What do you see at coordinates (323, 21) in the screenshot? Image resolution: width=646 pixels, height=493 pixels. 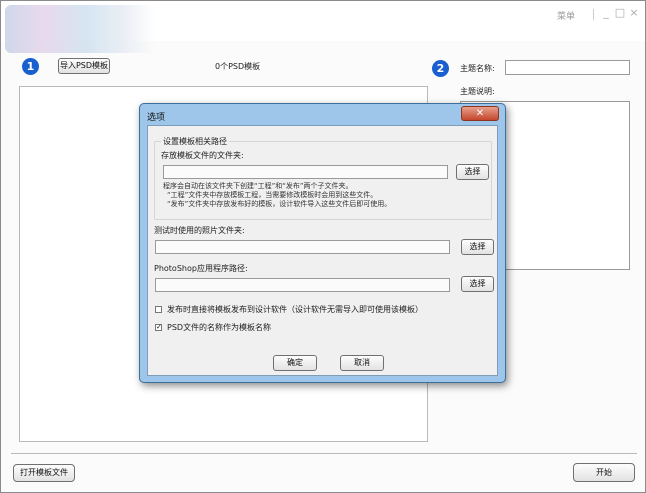 I see `title-bar: 菜单 _ □ ×` at bounding box center [323, 21].